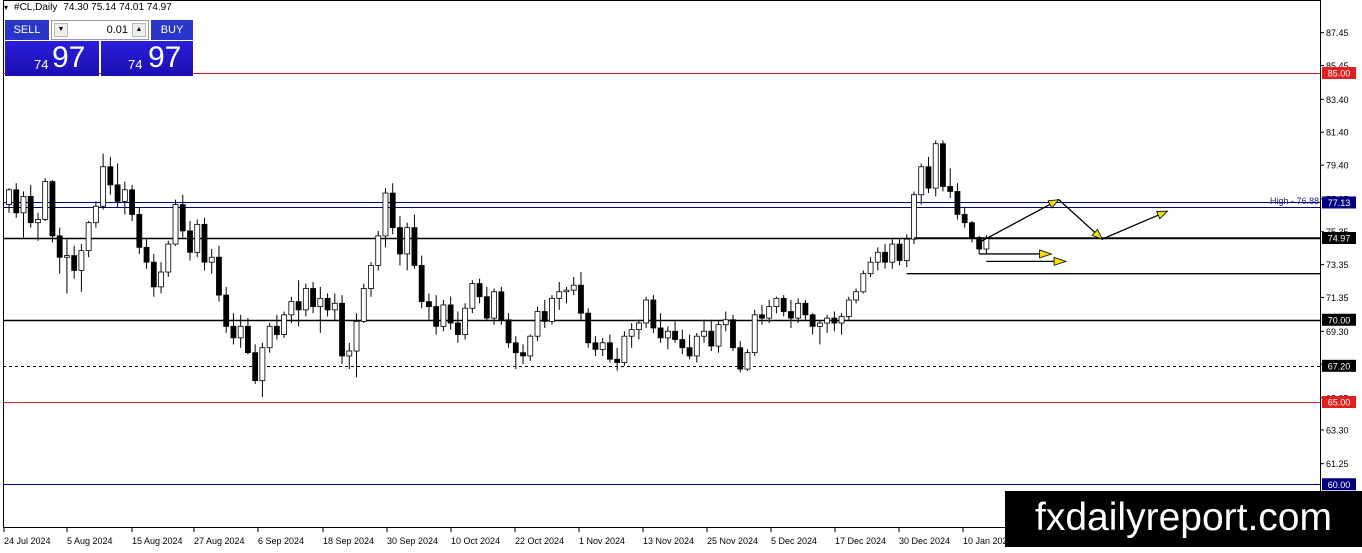 The width and height of the screenshot is (1362, 553). Describe the element at coordinates (1337, 133) in the screenshot. I see `price-tick-label: 81.40` at that location.